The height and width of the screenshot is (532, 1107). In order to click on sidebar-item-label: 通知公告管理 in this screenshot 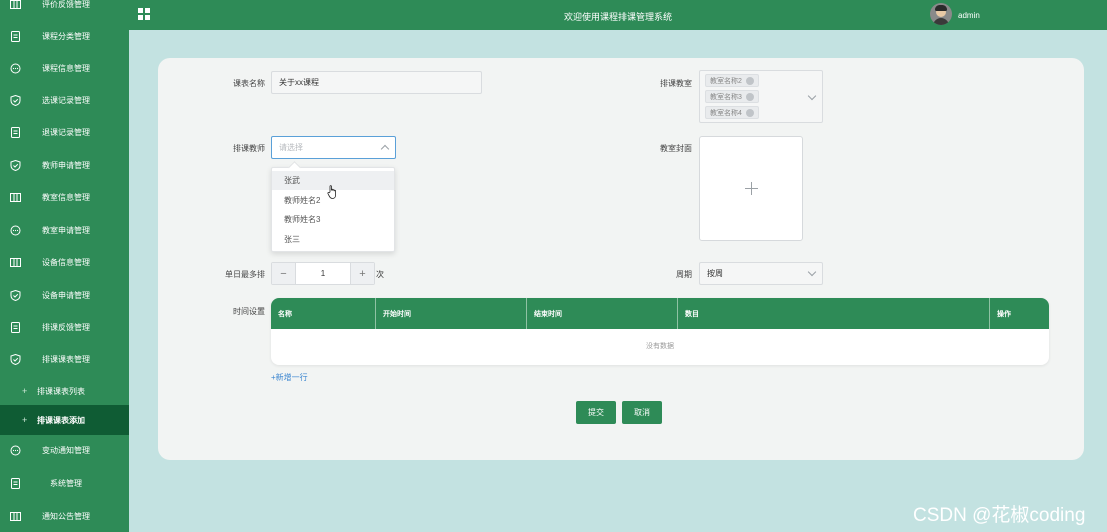, I will do `click(66, 516)`.